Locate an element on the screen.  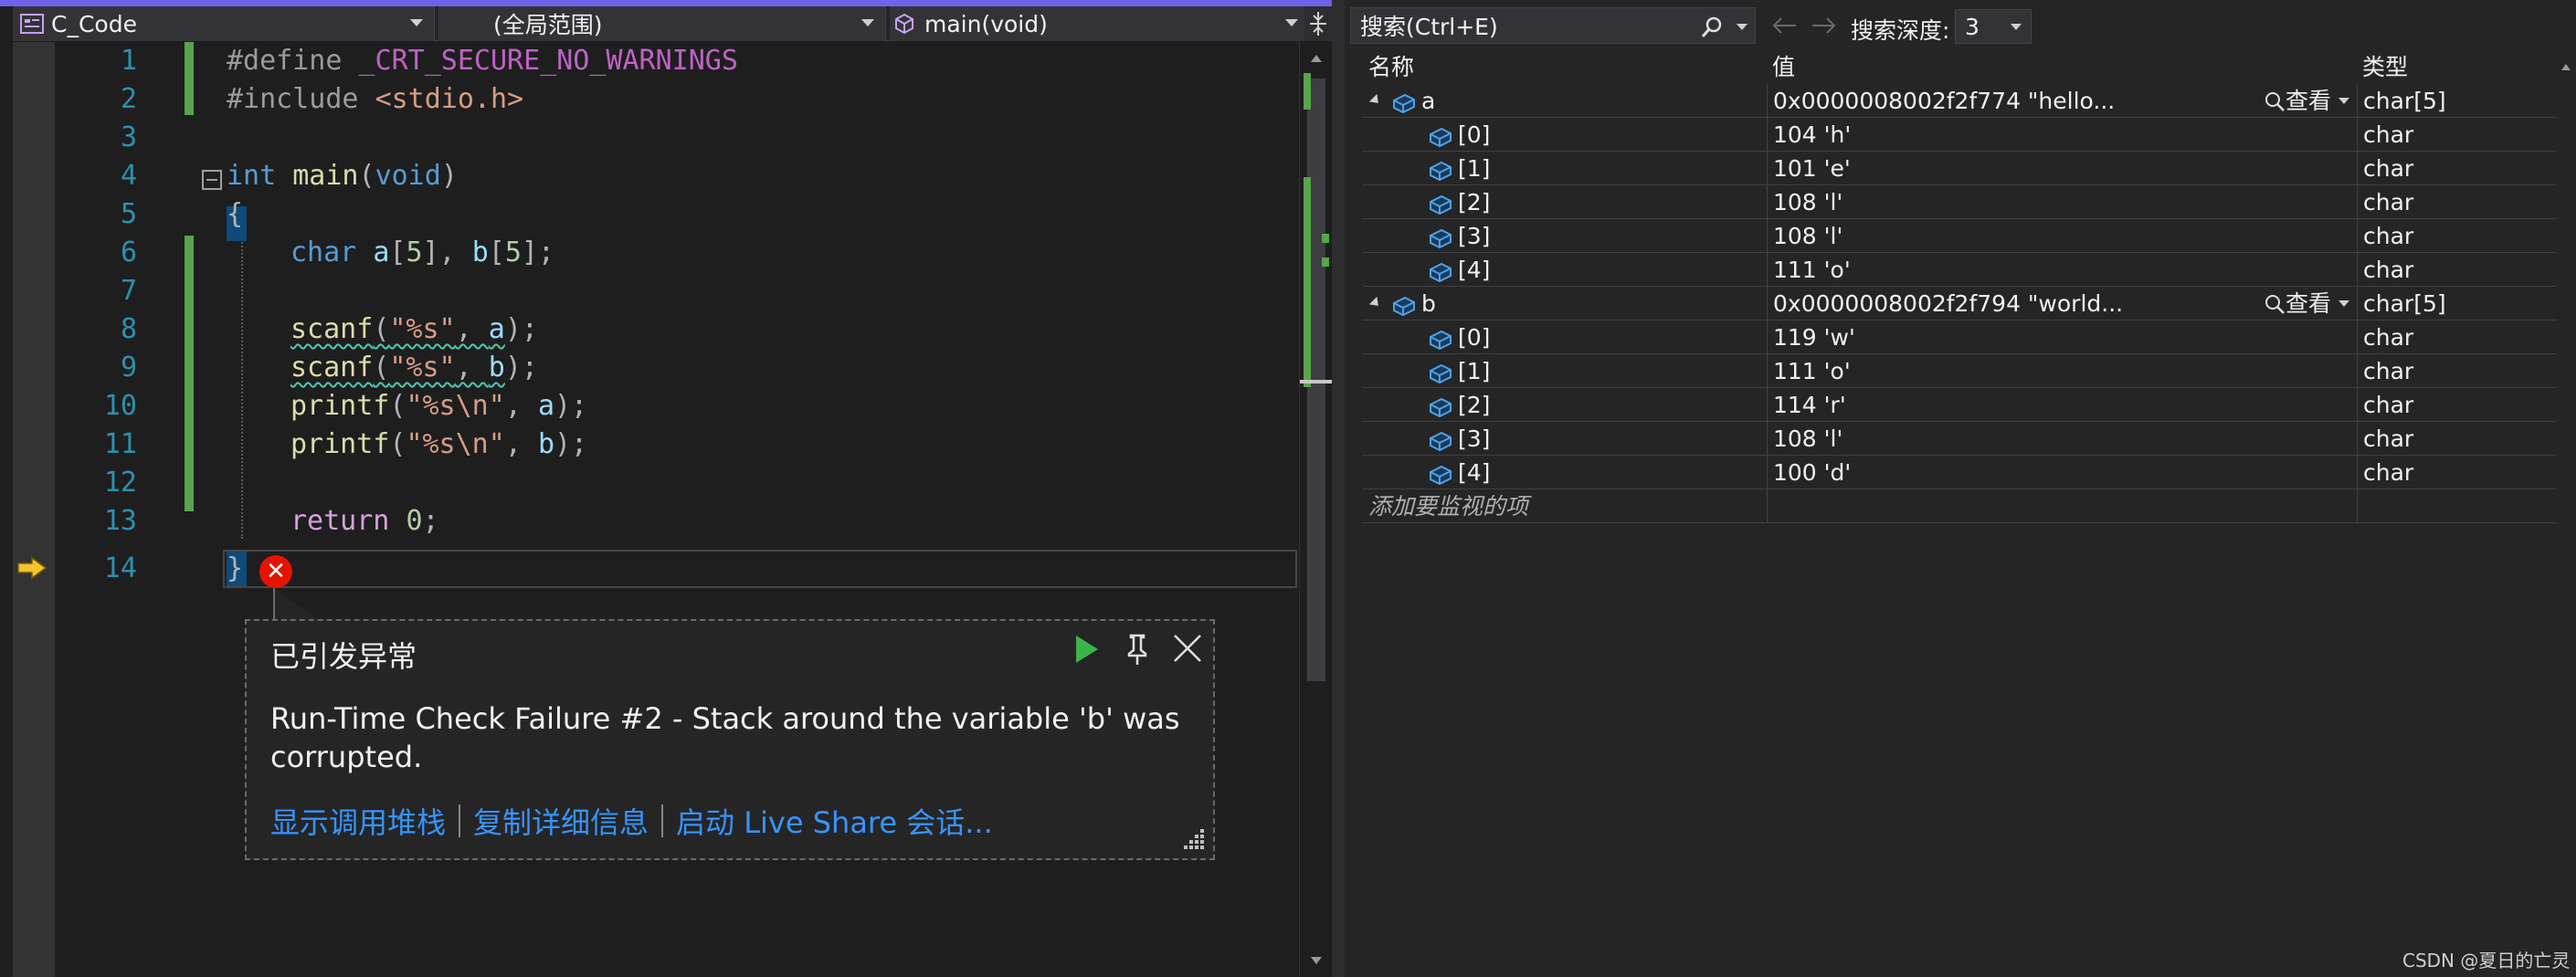
line-number: 14 is located at coordinates (120, 568).